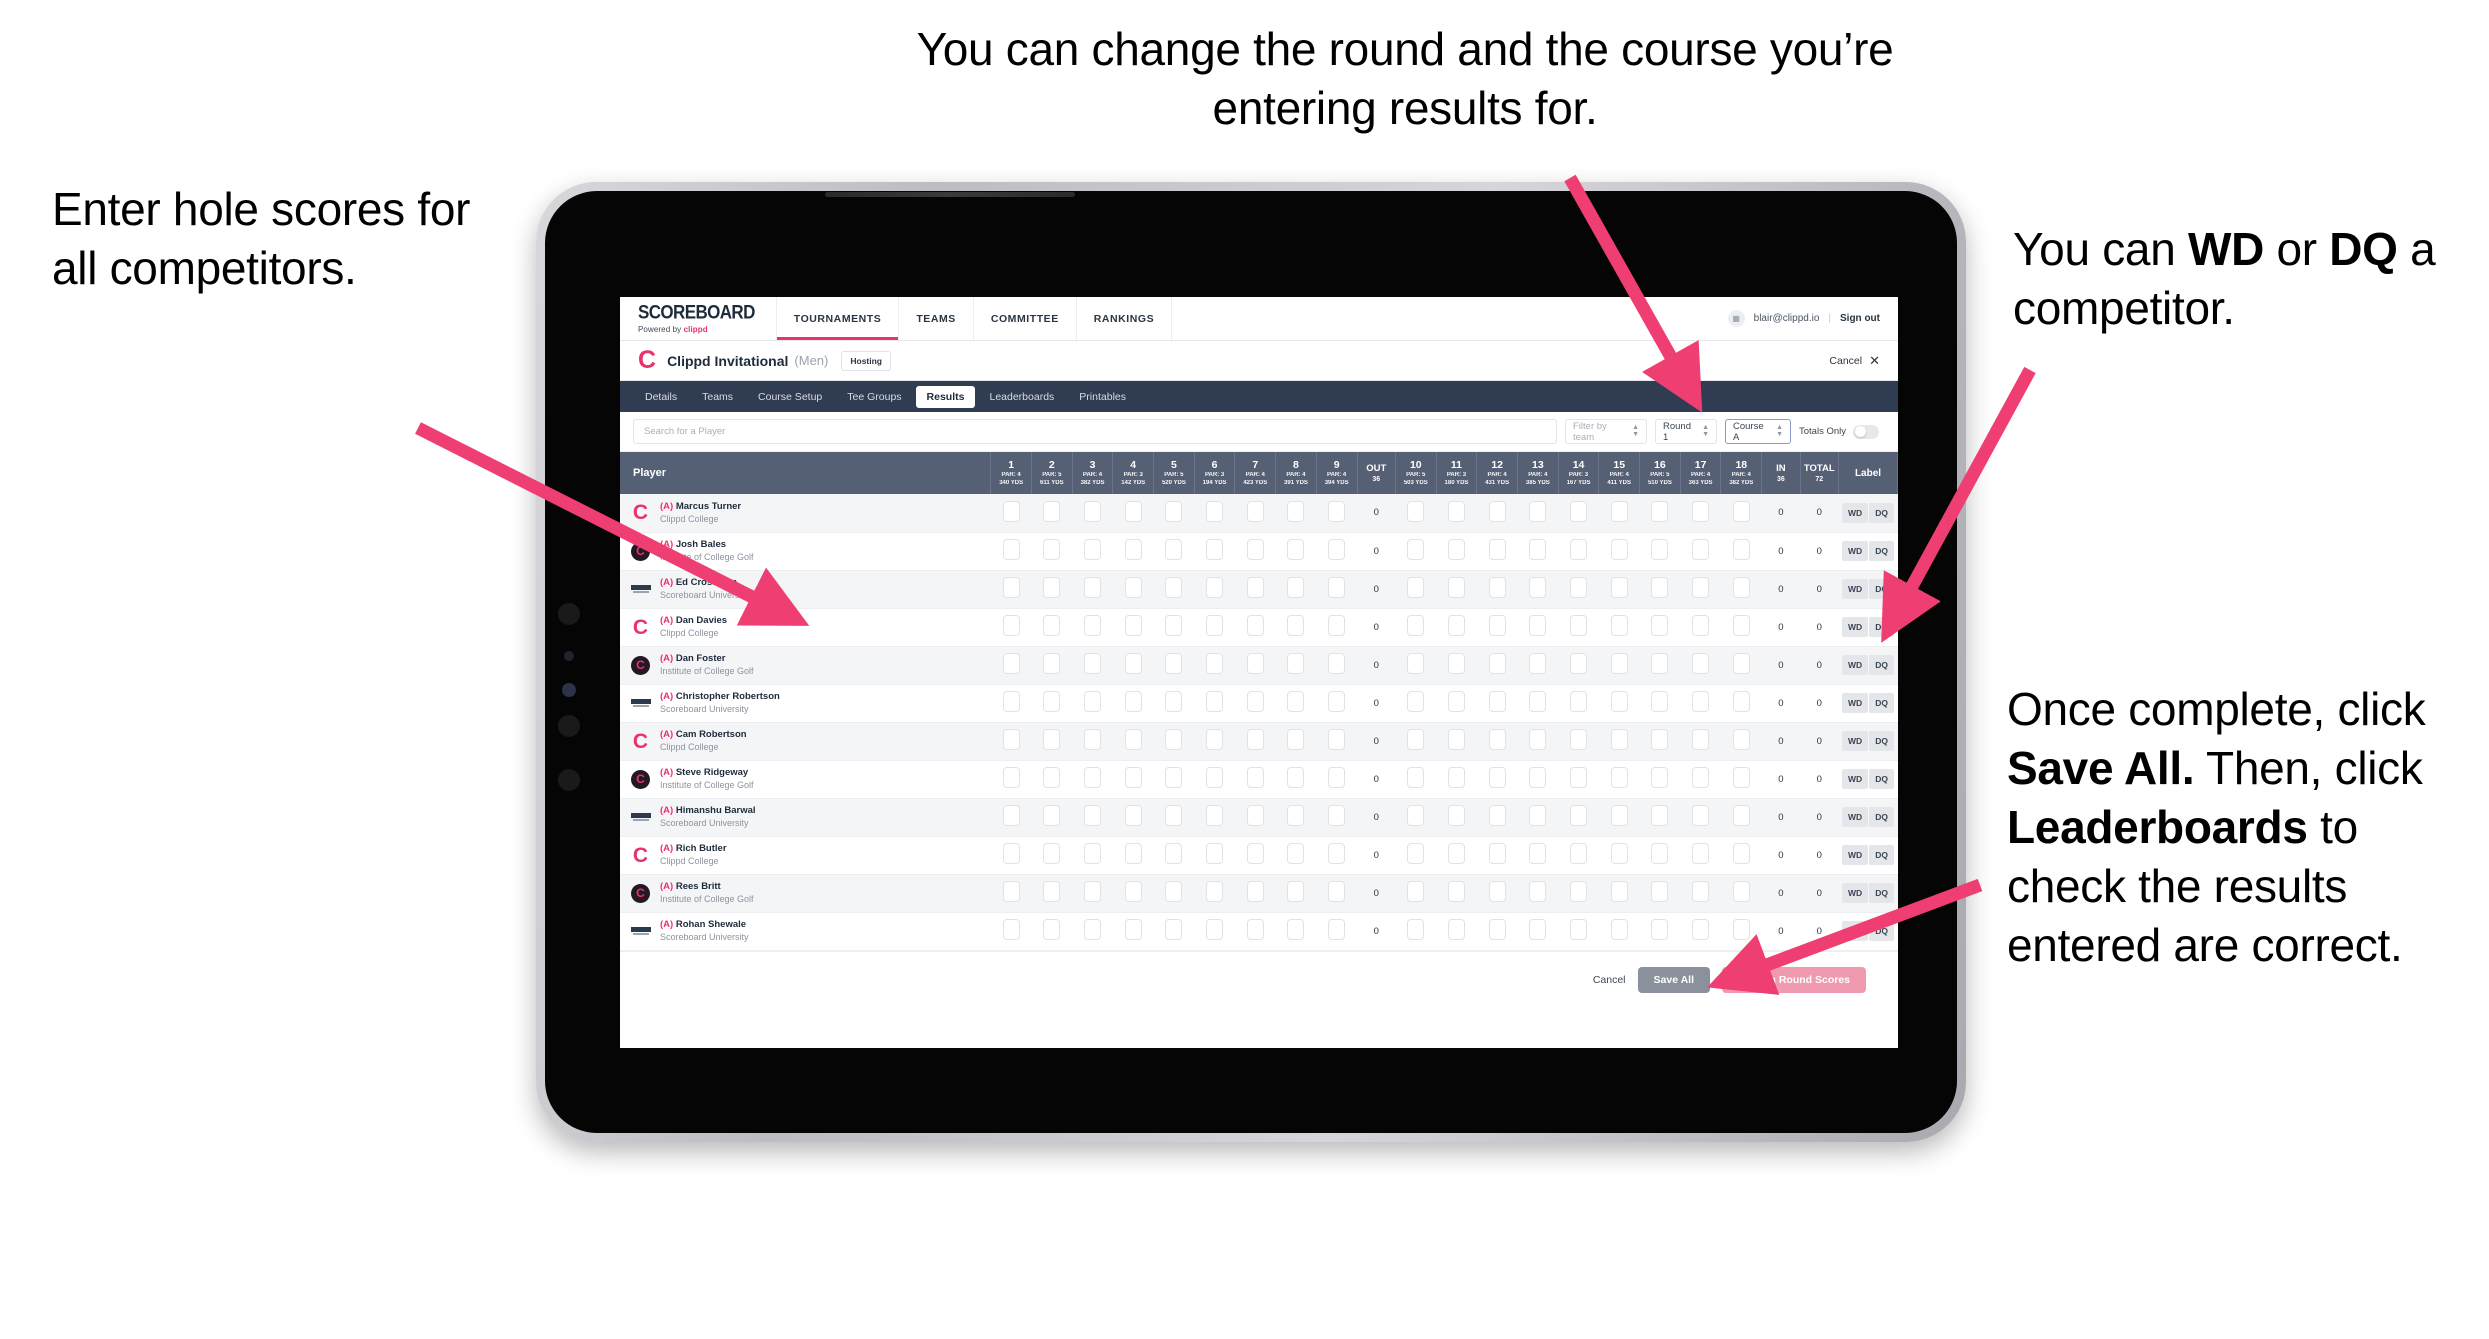  I want to click on totals-only-toggle, so click(1866, 431).